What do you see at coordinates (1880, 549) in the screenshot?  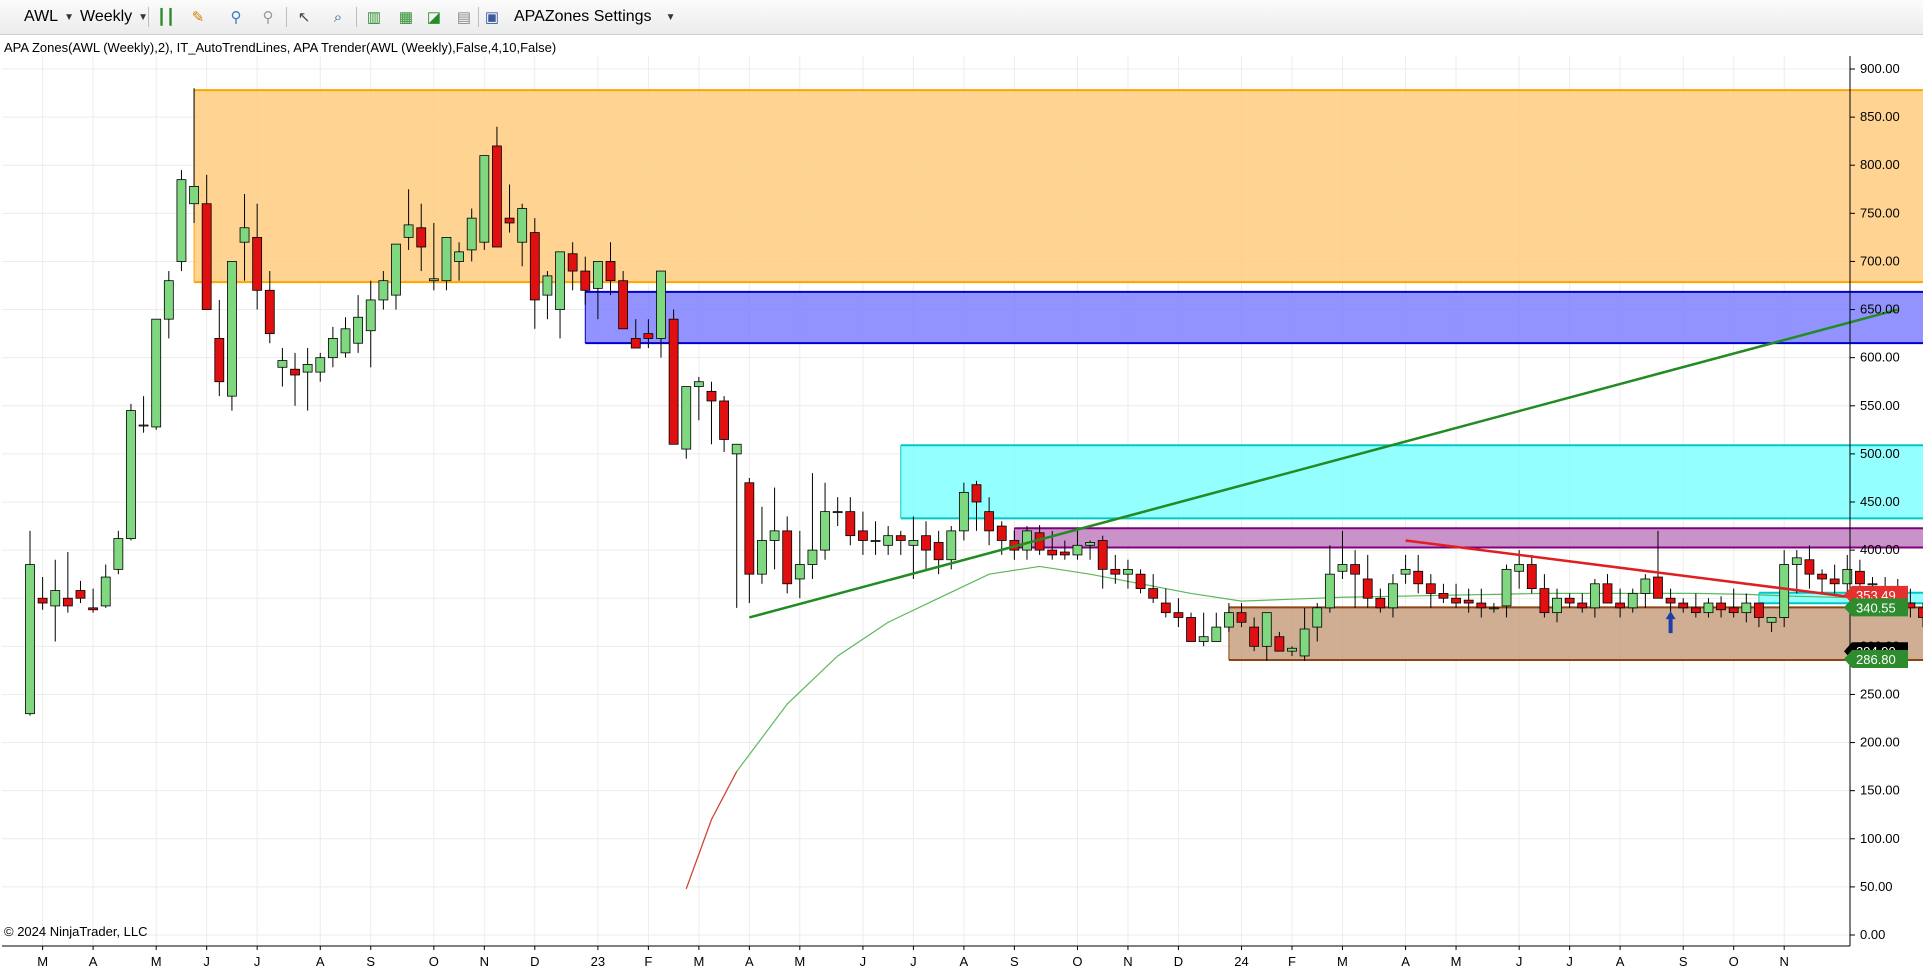 I see `y-tick-label: 400.00` at bounding box center [1880, 549].